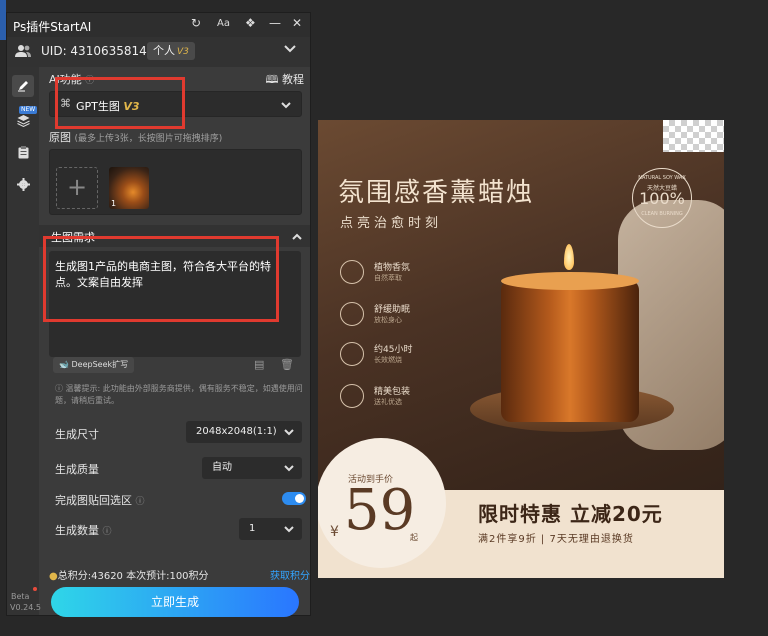  I want to click on transparency-checker-top, so click(693, 136).